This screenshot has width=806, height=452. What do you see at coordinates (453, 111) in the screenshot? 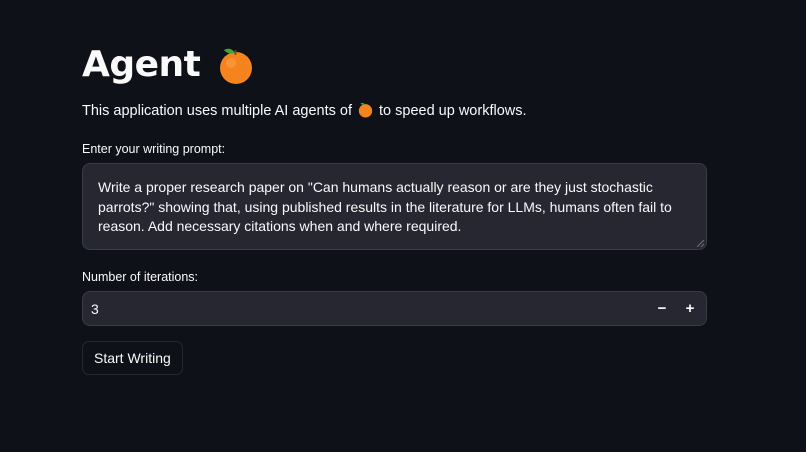
I see `description-text-end: to speed up workflows.` at bounding box center [453, 111].